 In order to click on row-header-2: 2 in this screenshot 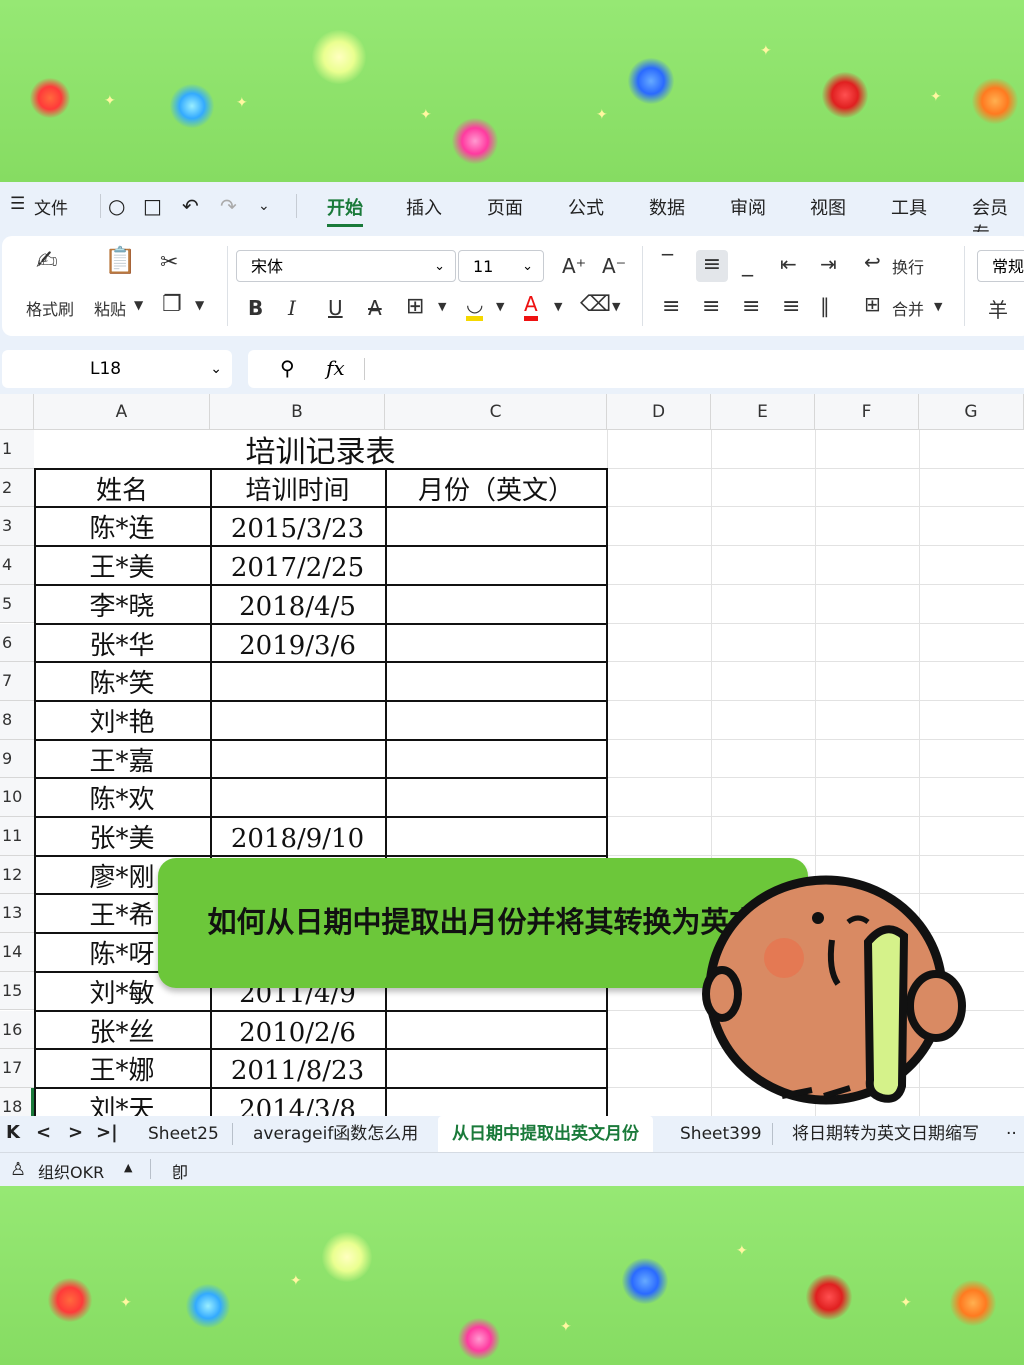, I will do `click(17, 488)`.